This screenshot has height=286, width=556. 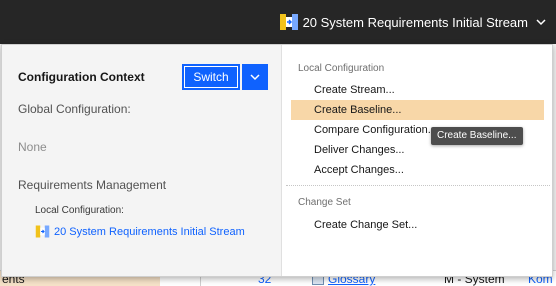 I want to click on global-configuration-label: Global Configuration:, so click(x=74, y=109).